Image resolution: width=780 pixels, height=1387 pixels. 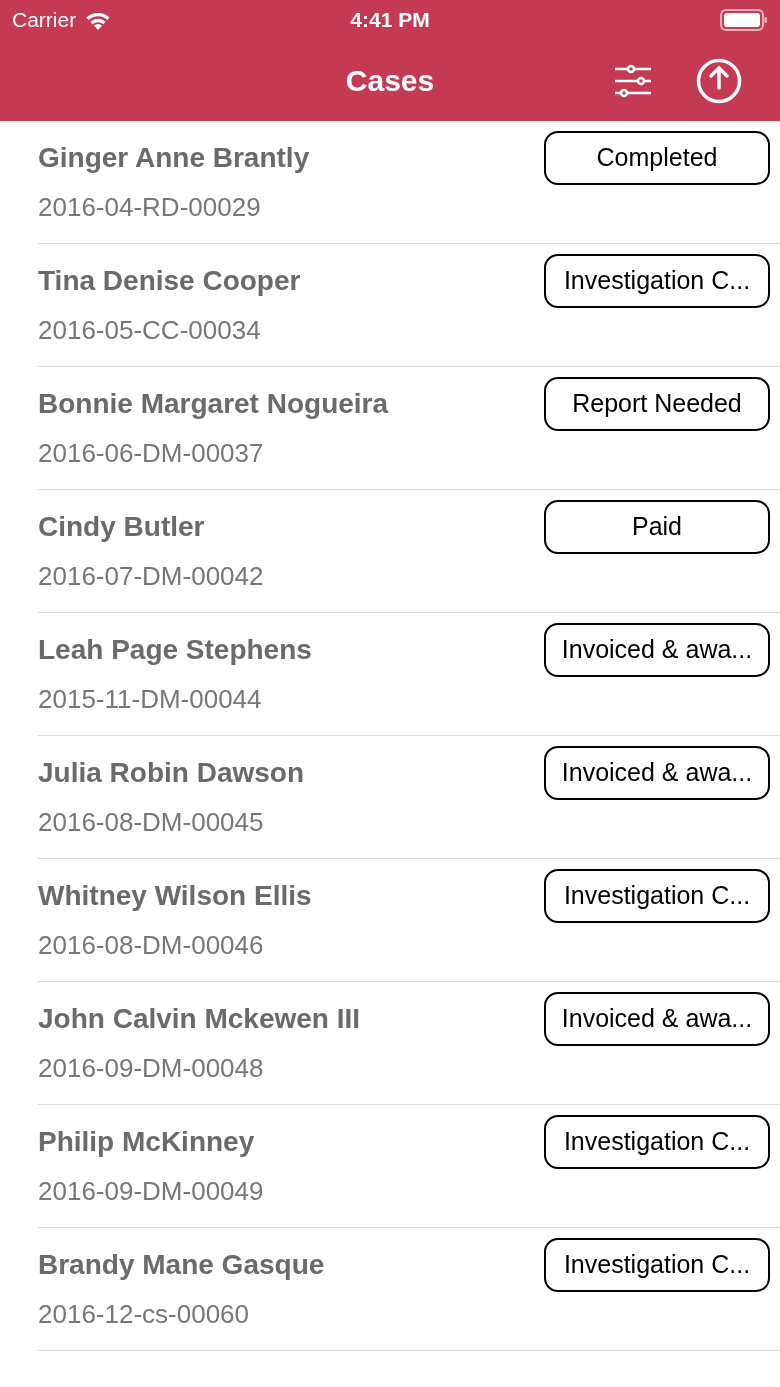 What do you see at coordinates (175, 896) in the screenshot?
I see `case-name: Whitney Wilson Ellis` at bounding box center [175, 896].